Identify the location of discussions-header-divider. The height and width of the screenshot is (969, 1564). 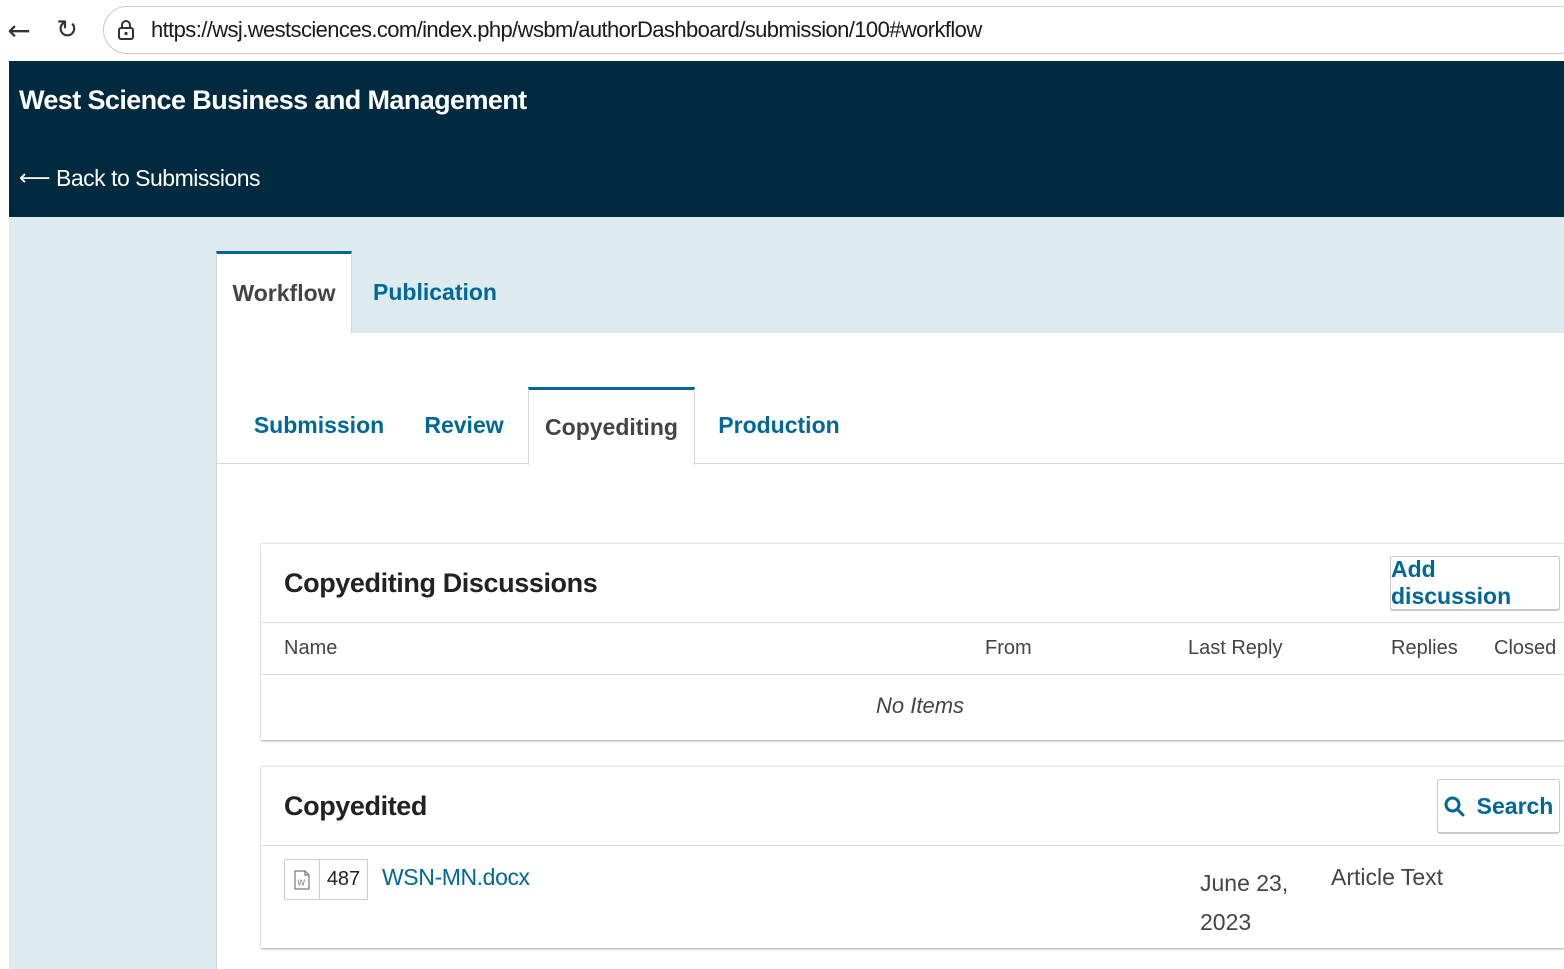
(912, 674).